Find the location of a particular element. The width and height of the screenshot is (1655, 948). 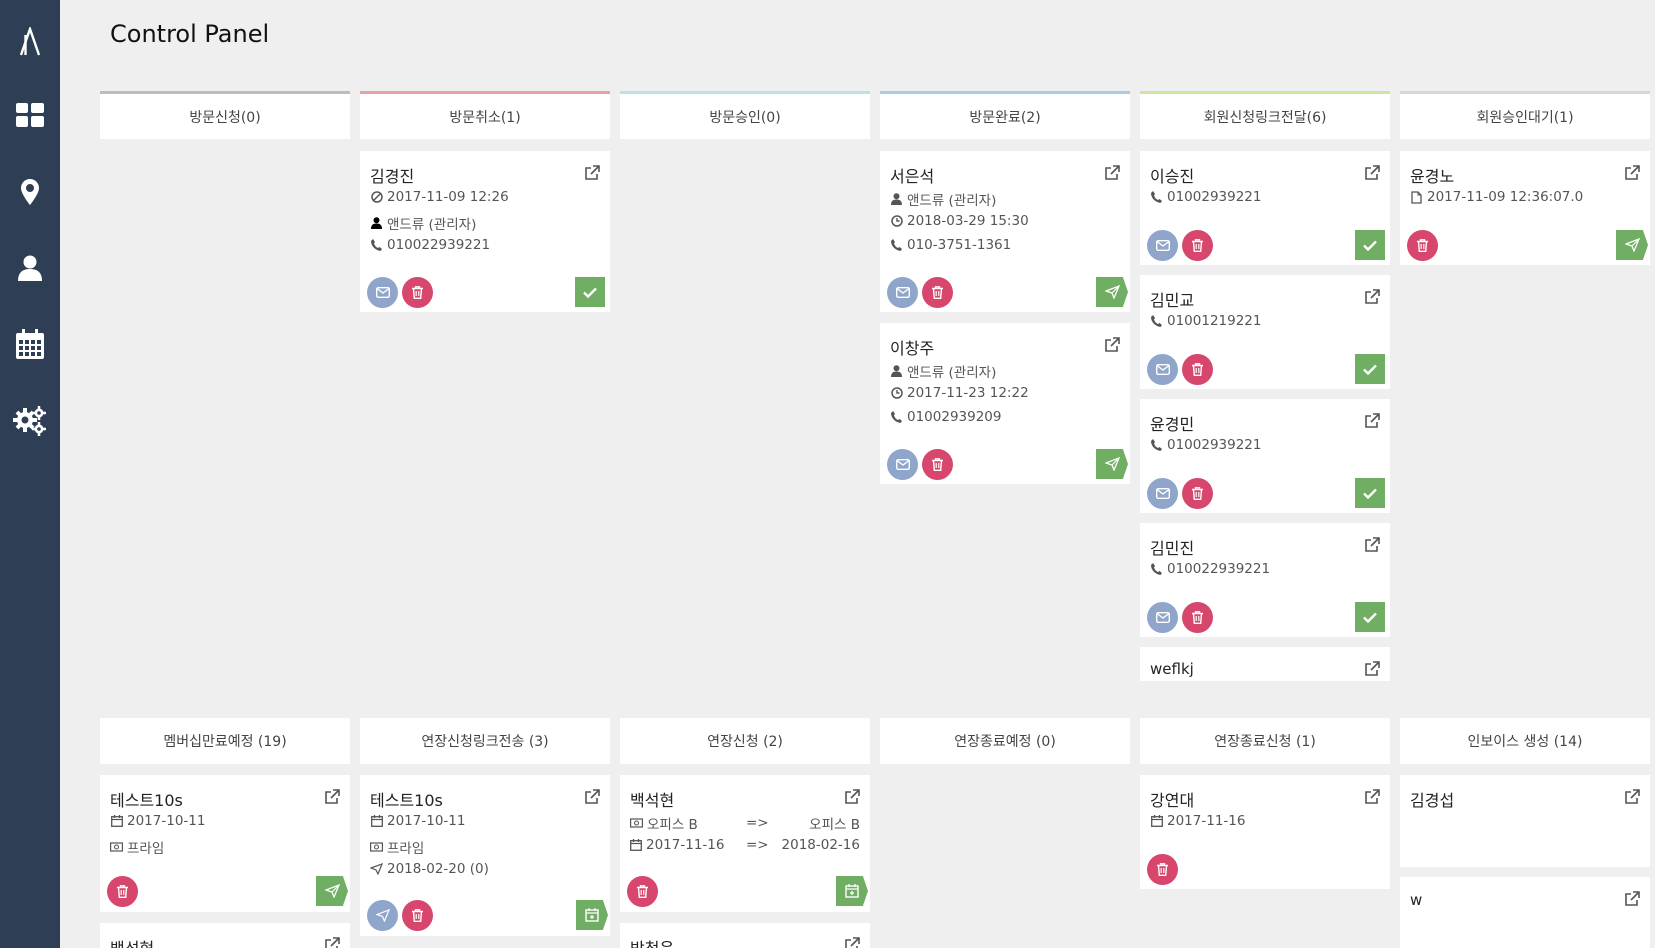

column-header-member-wait: 회원승인대기(1) is located at coordinates (1525, 115).